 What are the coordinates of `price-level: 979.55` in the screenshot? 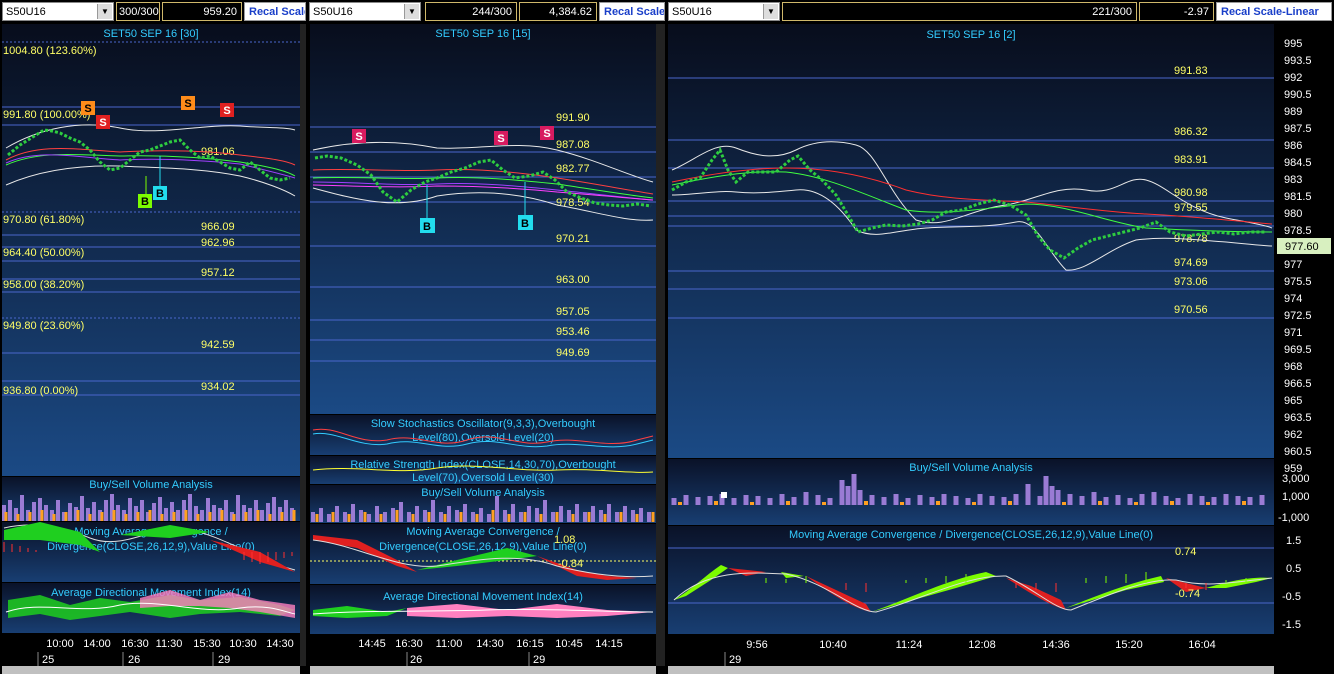 It's located at (1191, 208).